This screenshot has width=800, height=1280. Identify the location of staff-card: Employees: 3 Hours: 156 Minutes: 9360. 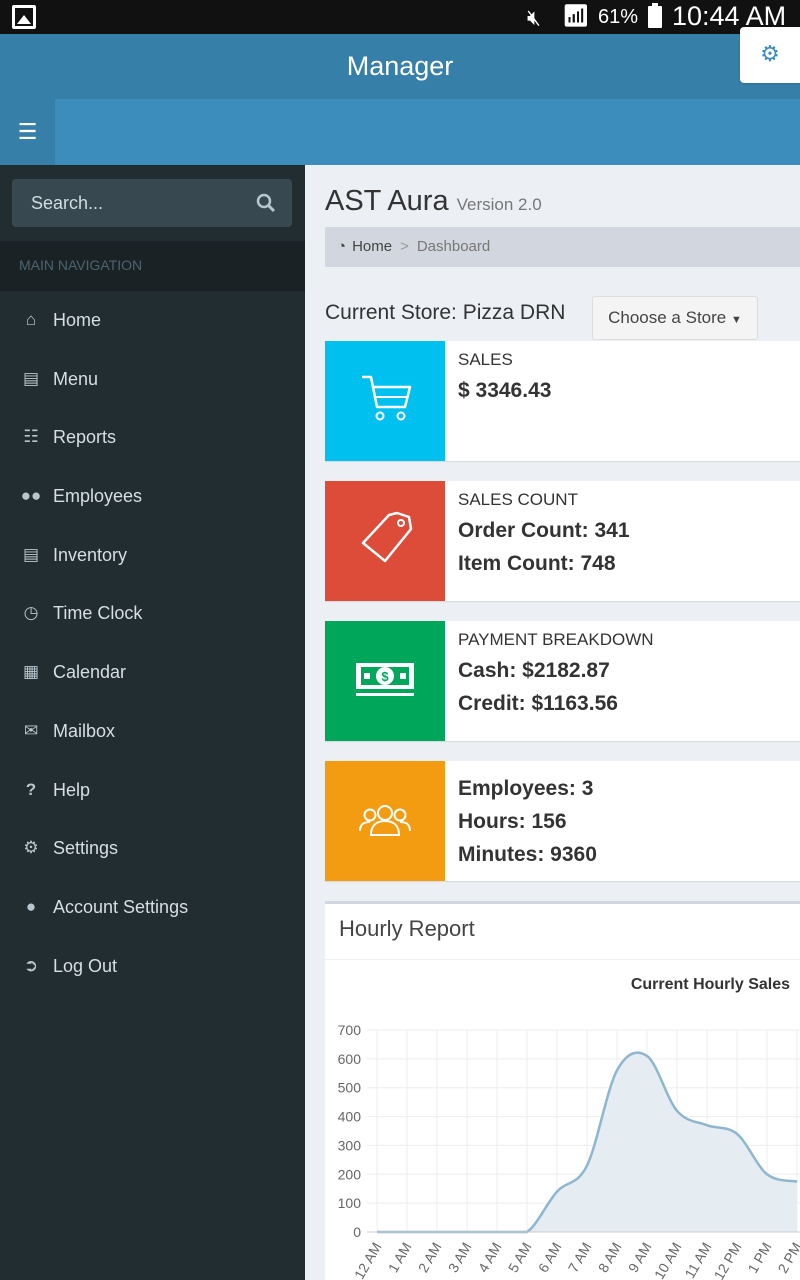
(562, 821).